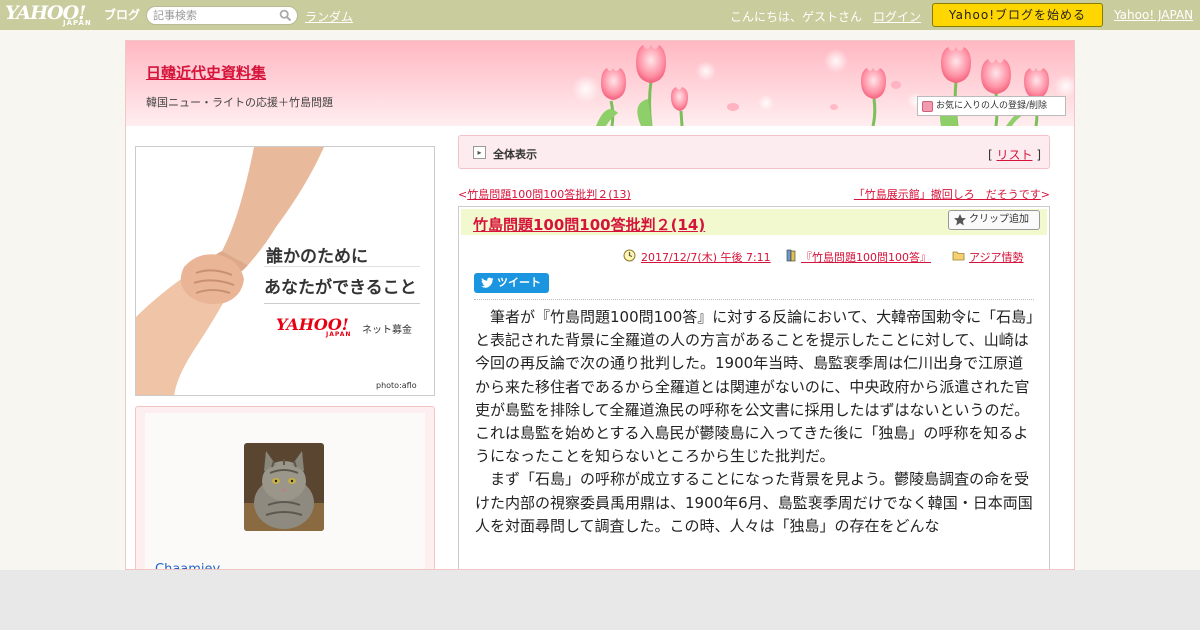  Describe the element at coordinates (239, 102) in the screenshot. I see `blog-description: 韓国ニュー・ライトの応援＋竹島問題` at that location.